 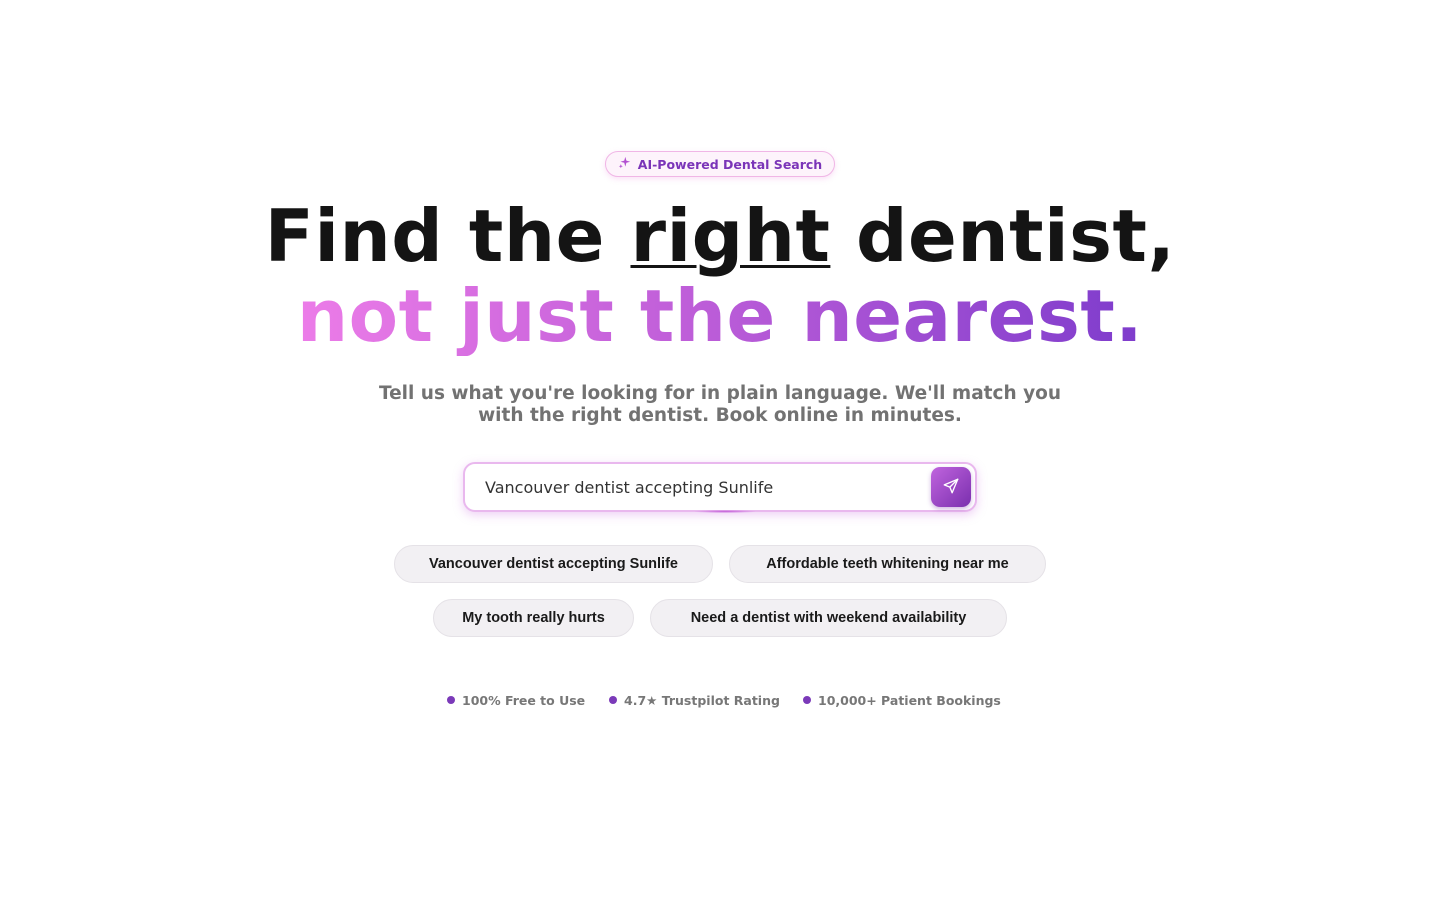 I want to click on headline-suffix: dentist,, so click(x=1003, y=236).